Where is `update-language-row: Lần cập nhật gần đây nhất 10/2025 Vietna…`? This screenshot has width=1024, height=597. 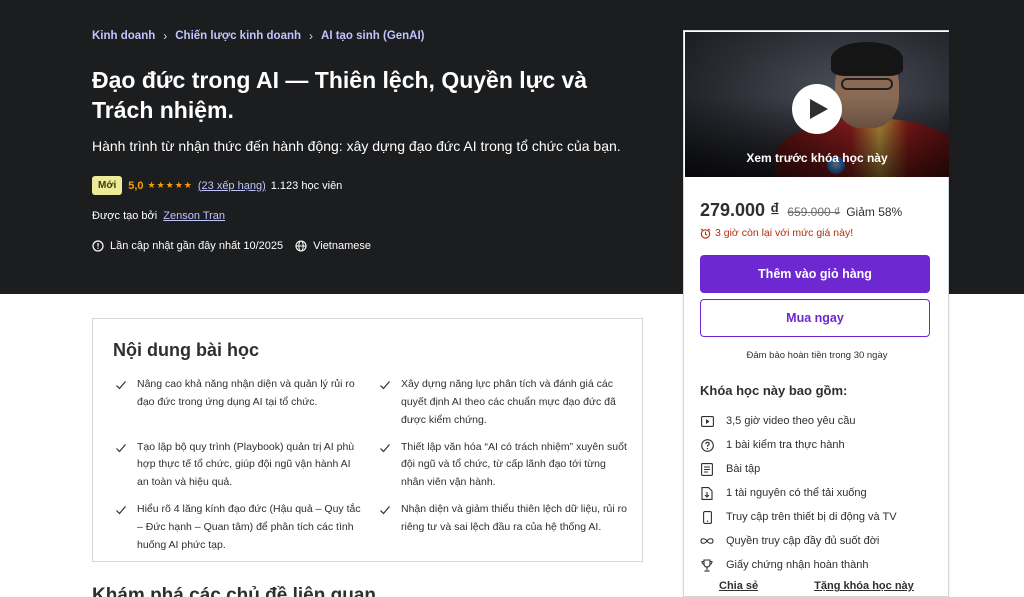 update-language-row: Lần cập nhật gần đây nhất 10/2025 Vietna… is located at coordinates (231, 246).